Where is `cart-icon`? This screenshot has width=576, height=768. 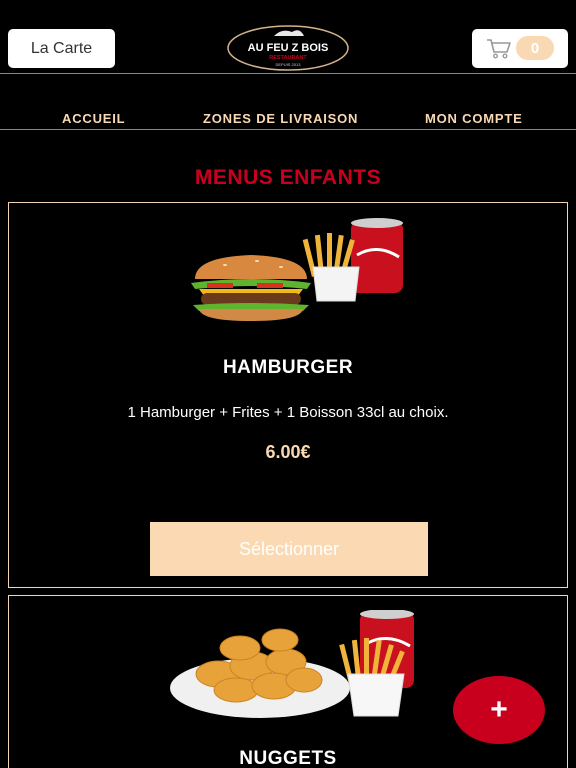
cart-icon is located at coordinates (499, 49).